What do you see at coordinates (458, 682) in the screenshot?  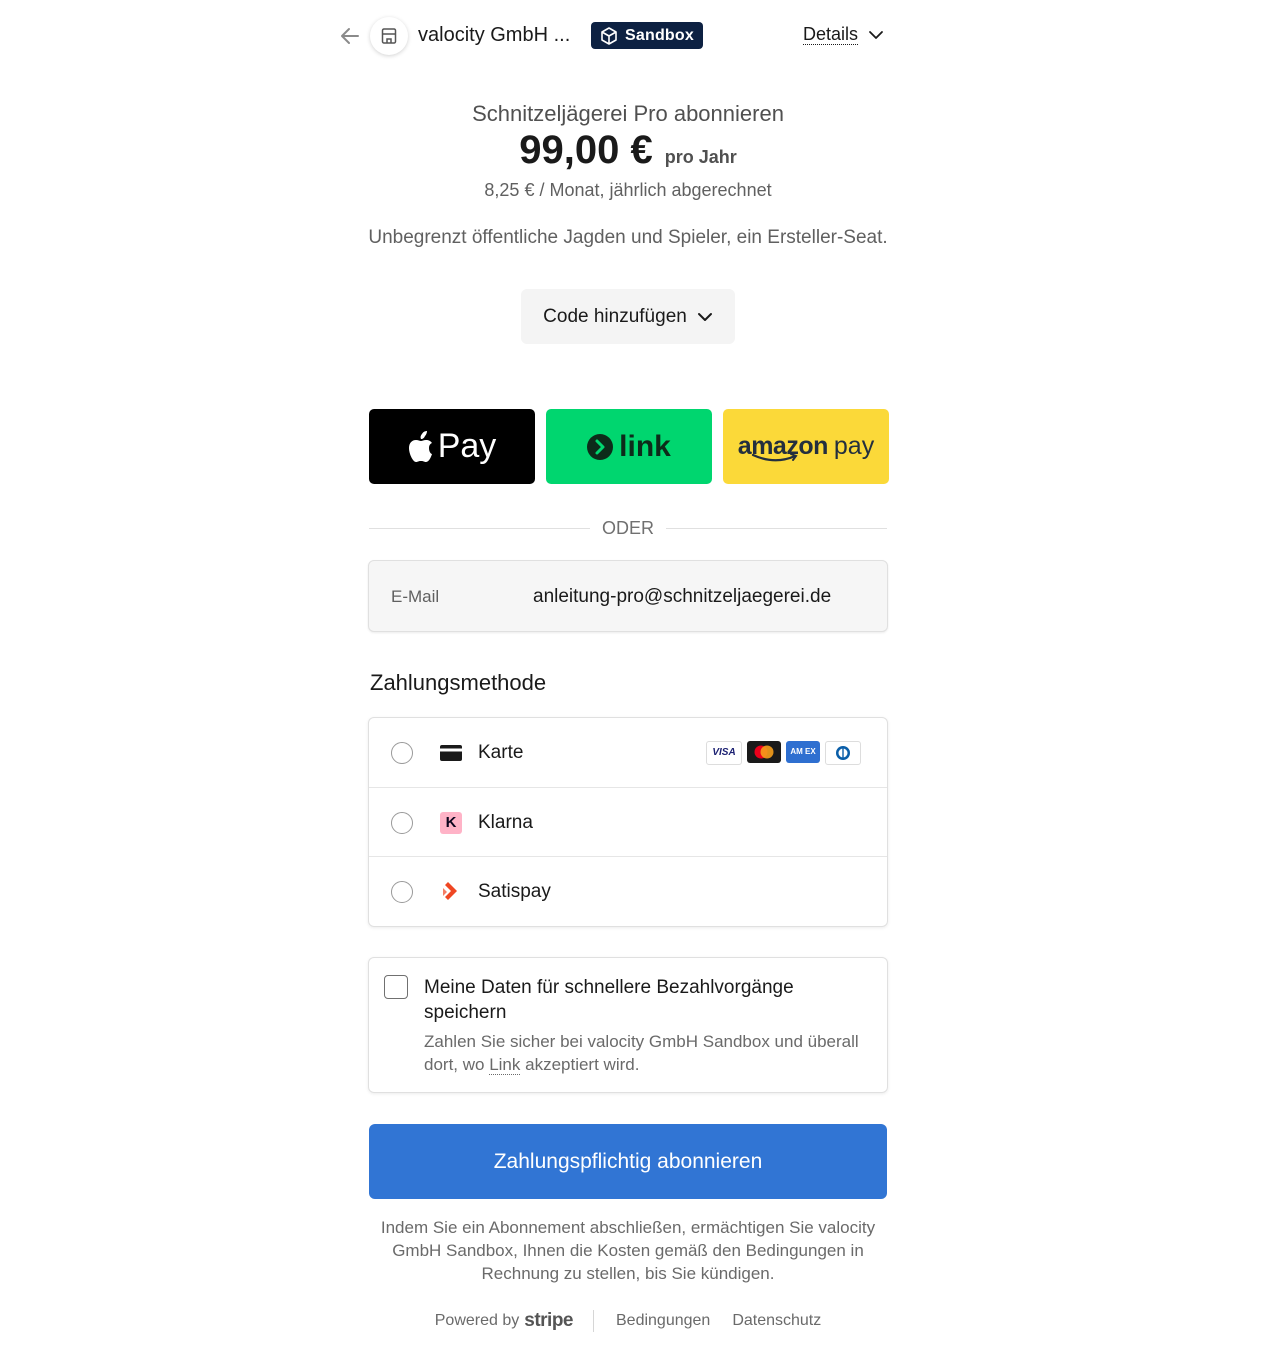 I see `payment-method-heading: Zahlungsmethode` at bounding box center [458, 682].